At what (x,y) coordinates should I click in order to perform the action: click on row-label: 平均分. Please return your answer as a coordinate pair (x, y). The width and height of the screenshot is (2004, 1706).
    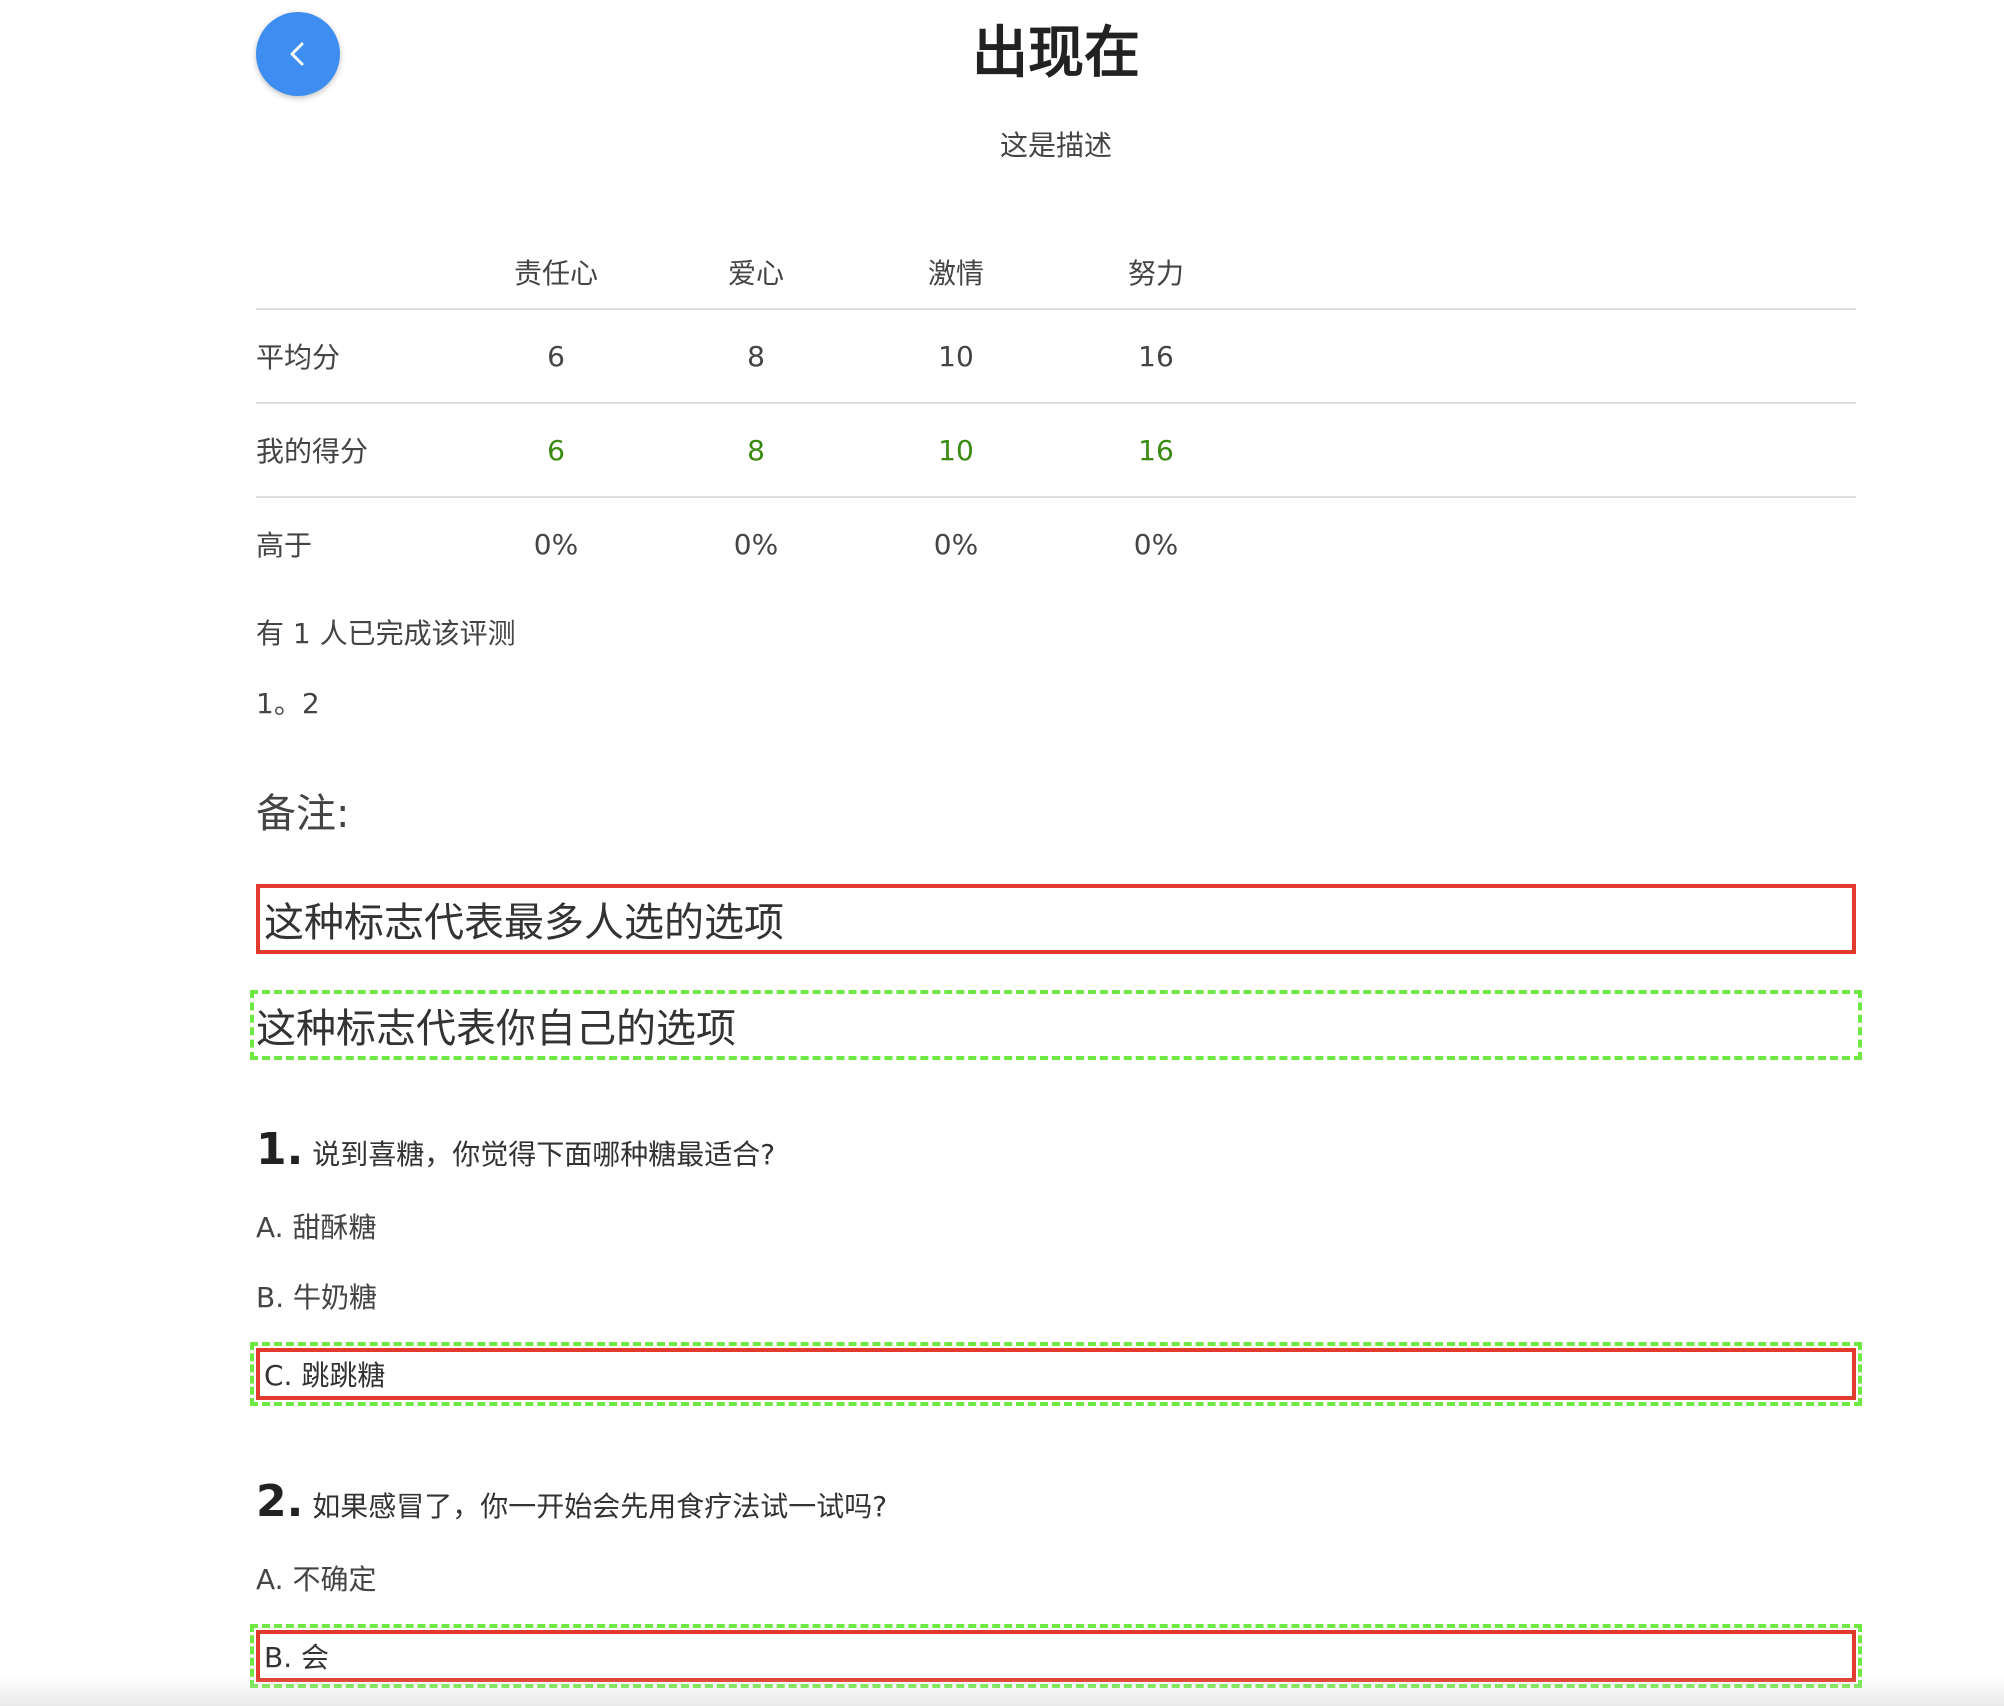
    Looking at the image, I should click on (298, 357).